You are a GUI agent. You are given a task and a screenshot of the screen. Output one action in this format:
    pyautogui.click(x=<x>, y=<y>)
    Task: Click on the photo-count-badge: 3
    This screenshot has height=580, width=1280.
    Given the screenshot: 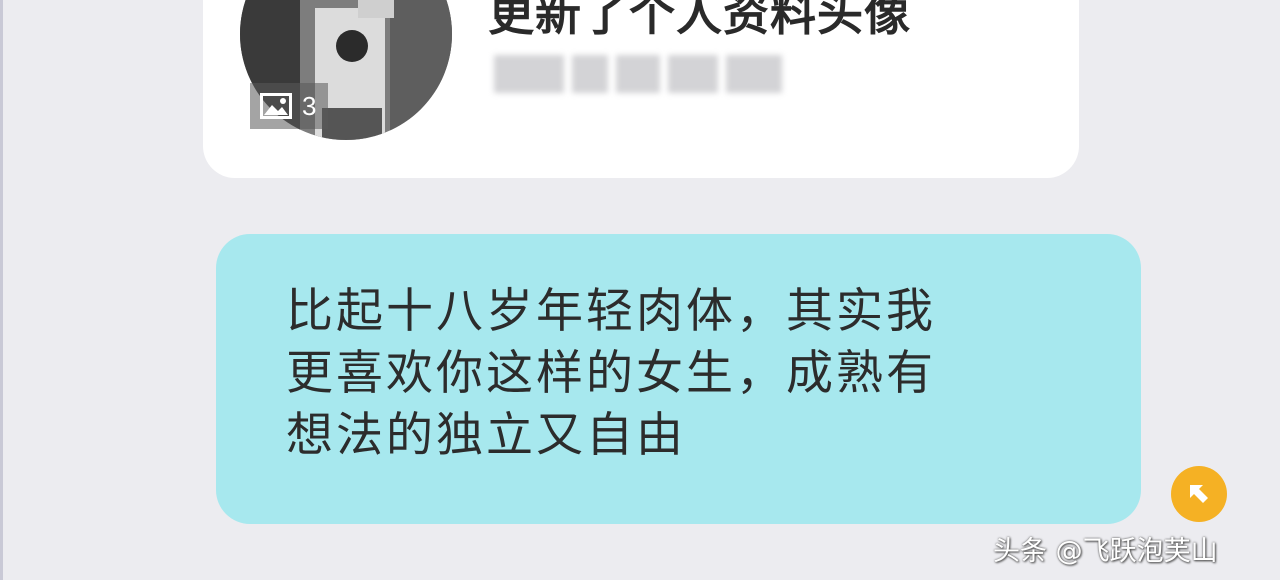 What is the action you would take?
    pyautogui.click(x=289, y=106)
    